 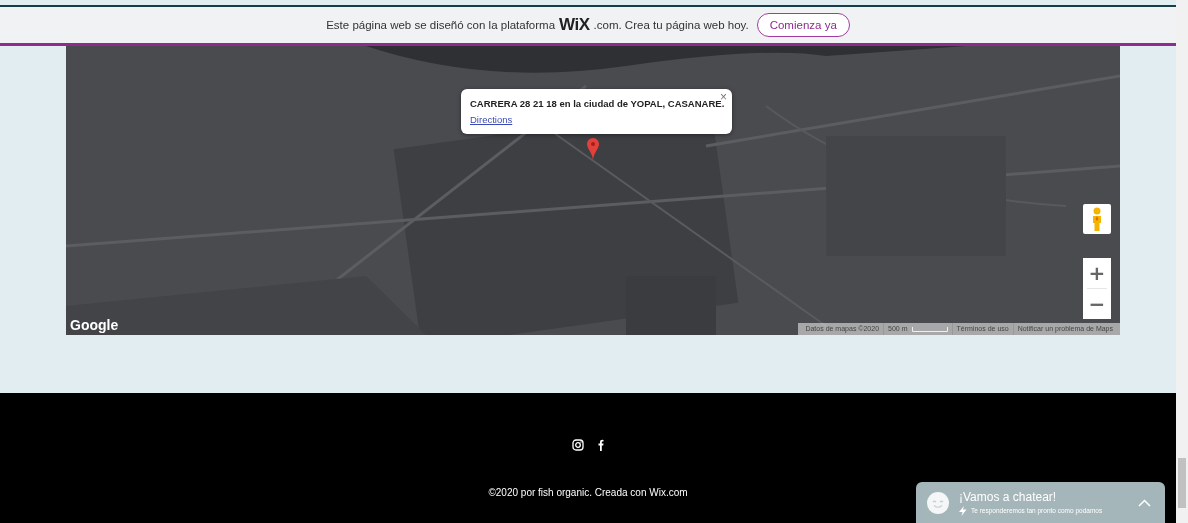 What do you see at coordinates (963, 510) in the screenshot?
I see `lightning-icon` at bounding box center [963, 510].